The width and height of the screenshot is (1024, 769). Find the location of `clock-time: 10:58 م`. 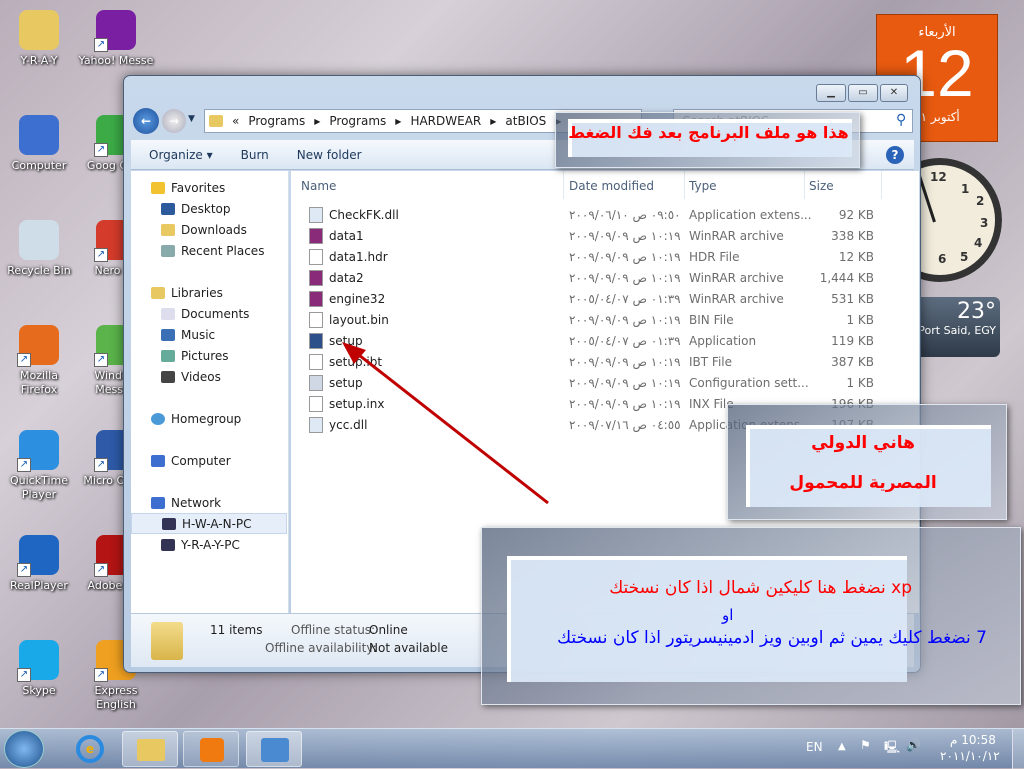

clock-time: 10:58 م is located at coordinates (973, 740).